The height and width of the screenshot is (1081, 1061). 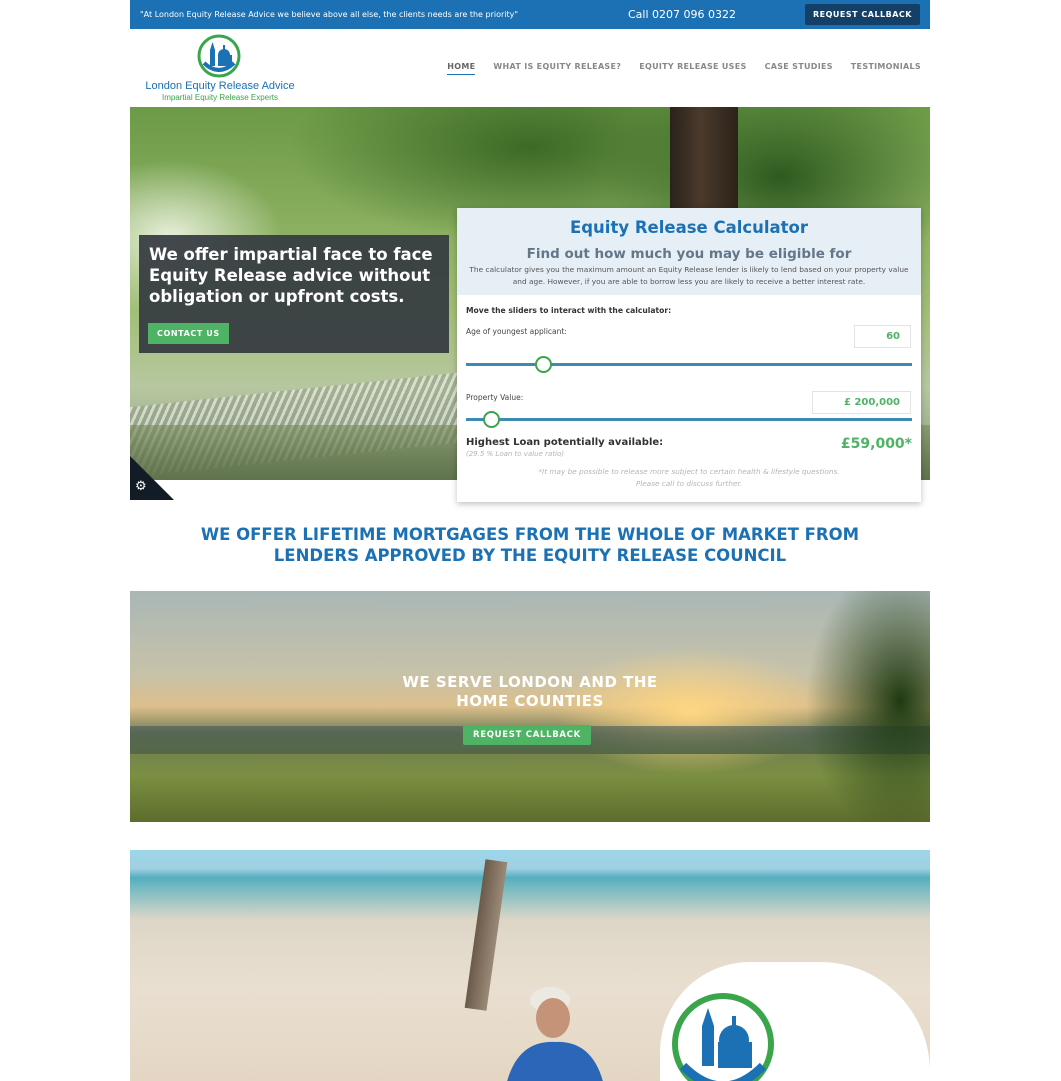 What do you see at coordinates (689, 227) in the screenshot?
I see `calculator-title: Equity Release Calculator` at bounding box center [689, 227].